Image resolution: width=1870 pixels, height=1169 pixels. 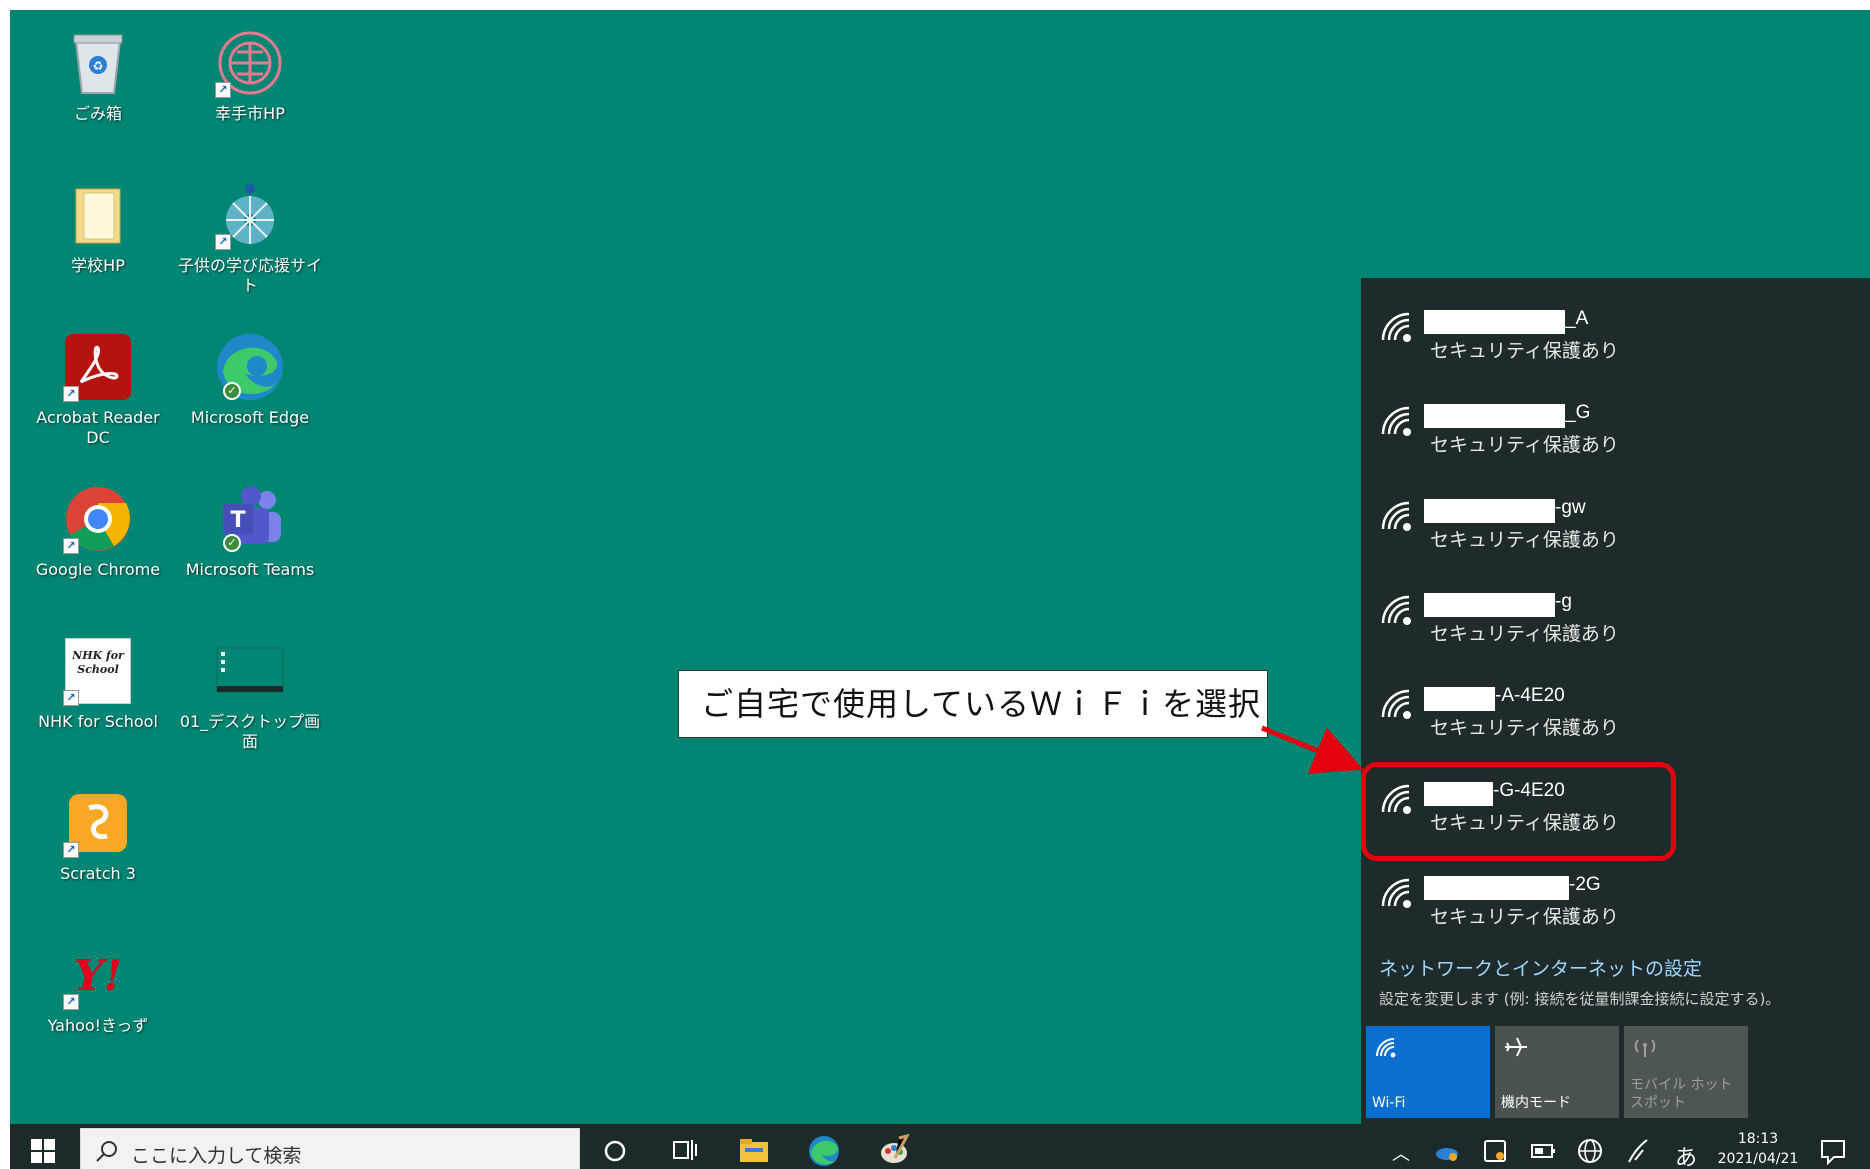 I want to click on school-hp-shortcut: 学校HP, so click(x=98, y=237).